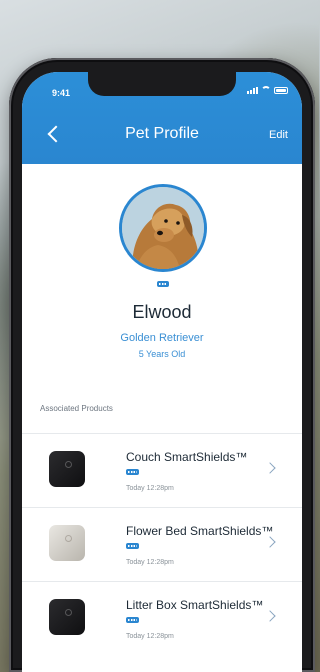 This screenshot has width=320, height=672. Describe the element at coordinates (281, 90) in the screenshot. I see `battery-icon` at that location.